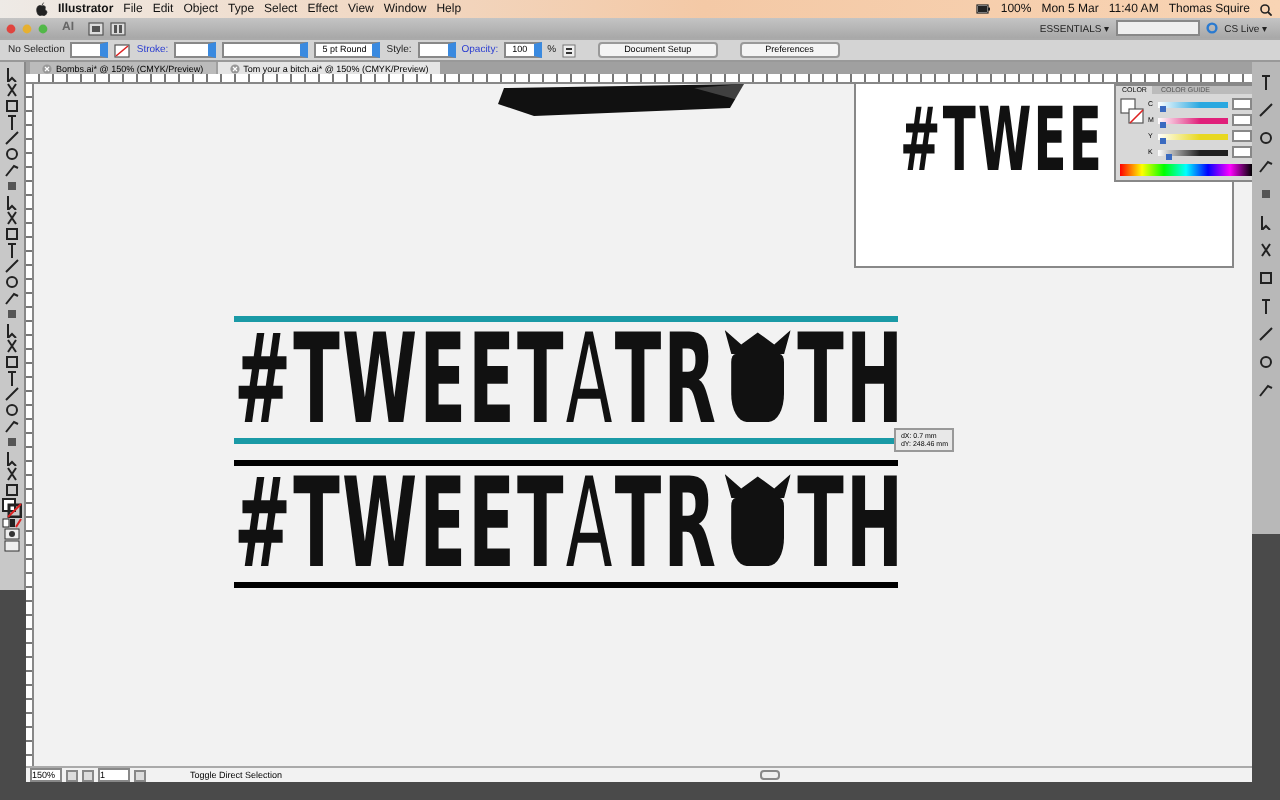 The image size is (1280, 800). Describe the element at coordinates (120, 28) in the screenshot. I see `arrange-icon` at that location.